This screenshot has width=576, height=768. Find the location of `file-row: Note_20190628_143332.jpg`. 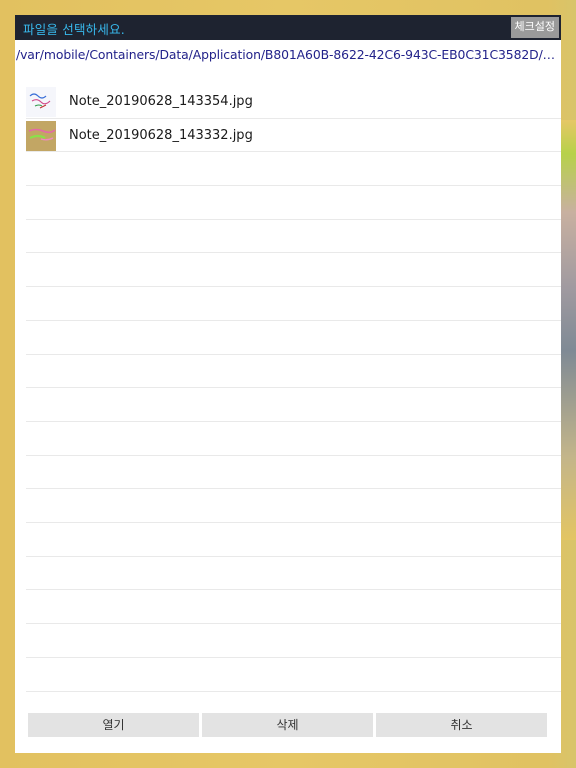

file-row: Note_20190628_143332.jpg is located at coordinates (293, 136).